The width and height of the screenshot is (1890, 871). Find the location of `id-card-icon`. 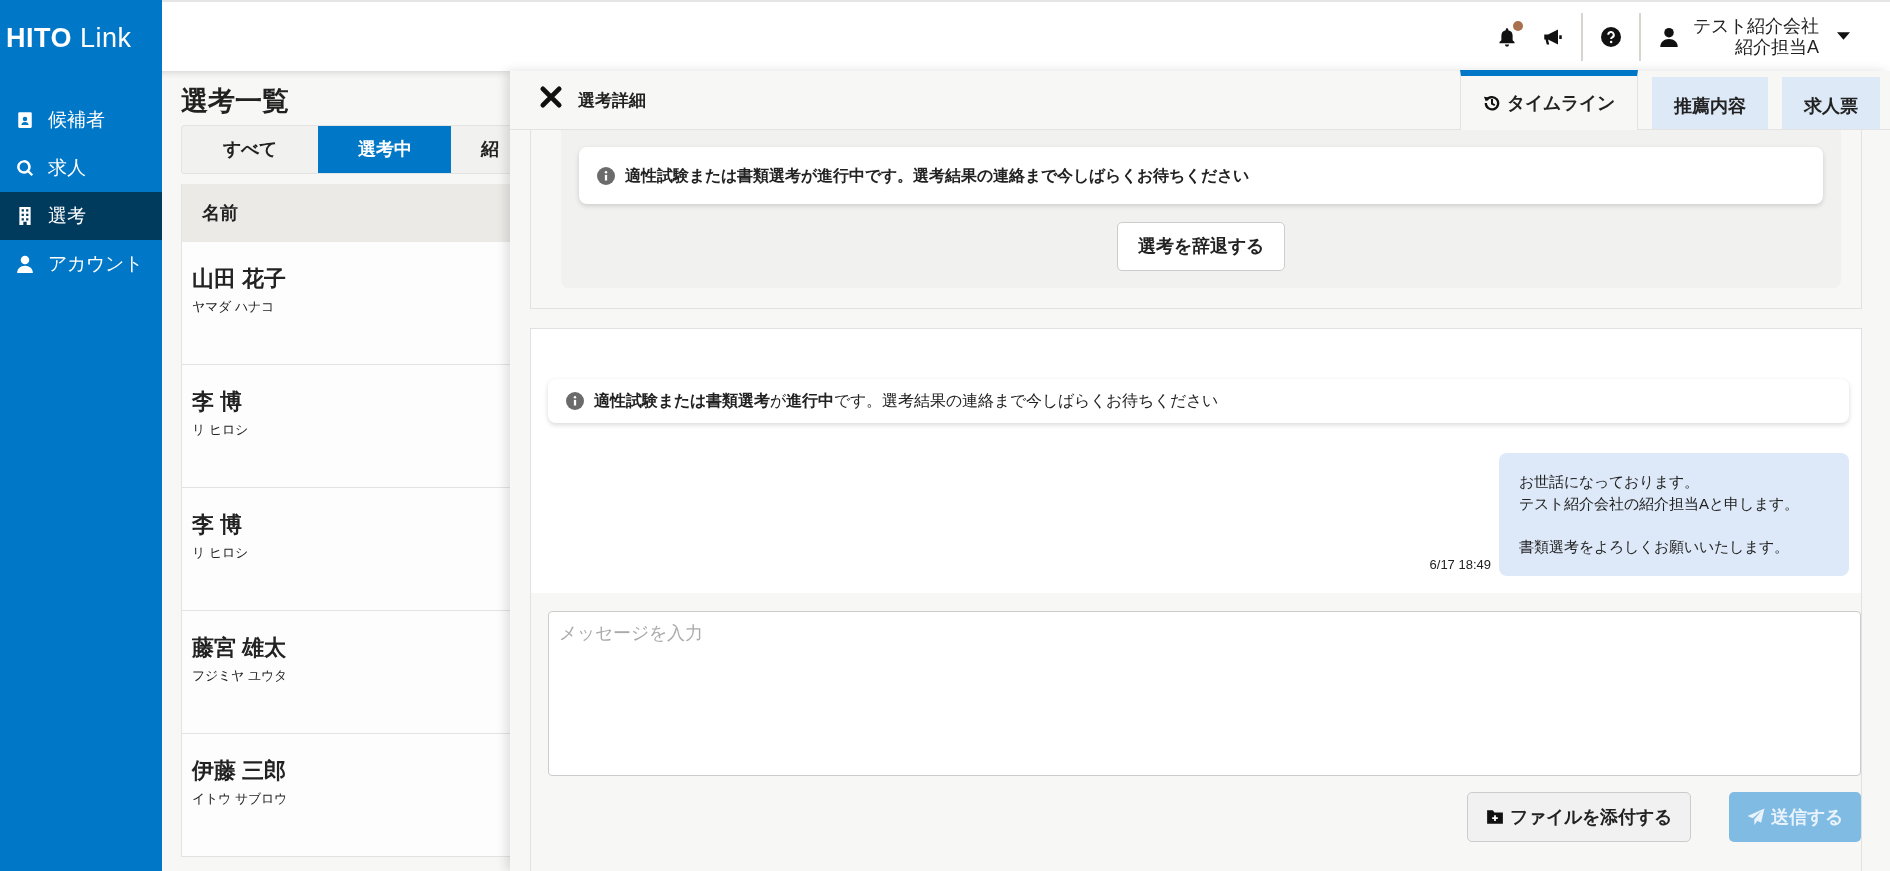

id-card-icon is located at coordinates (25, 120).